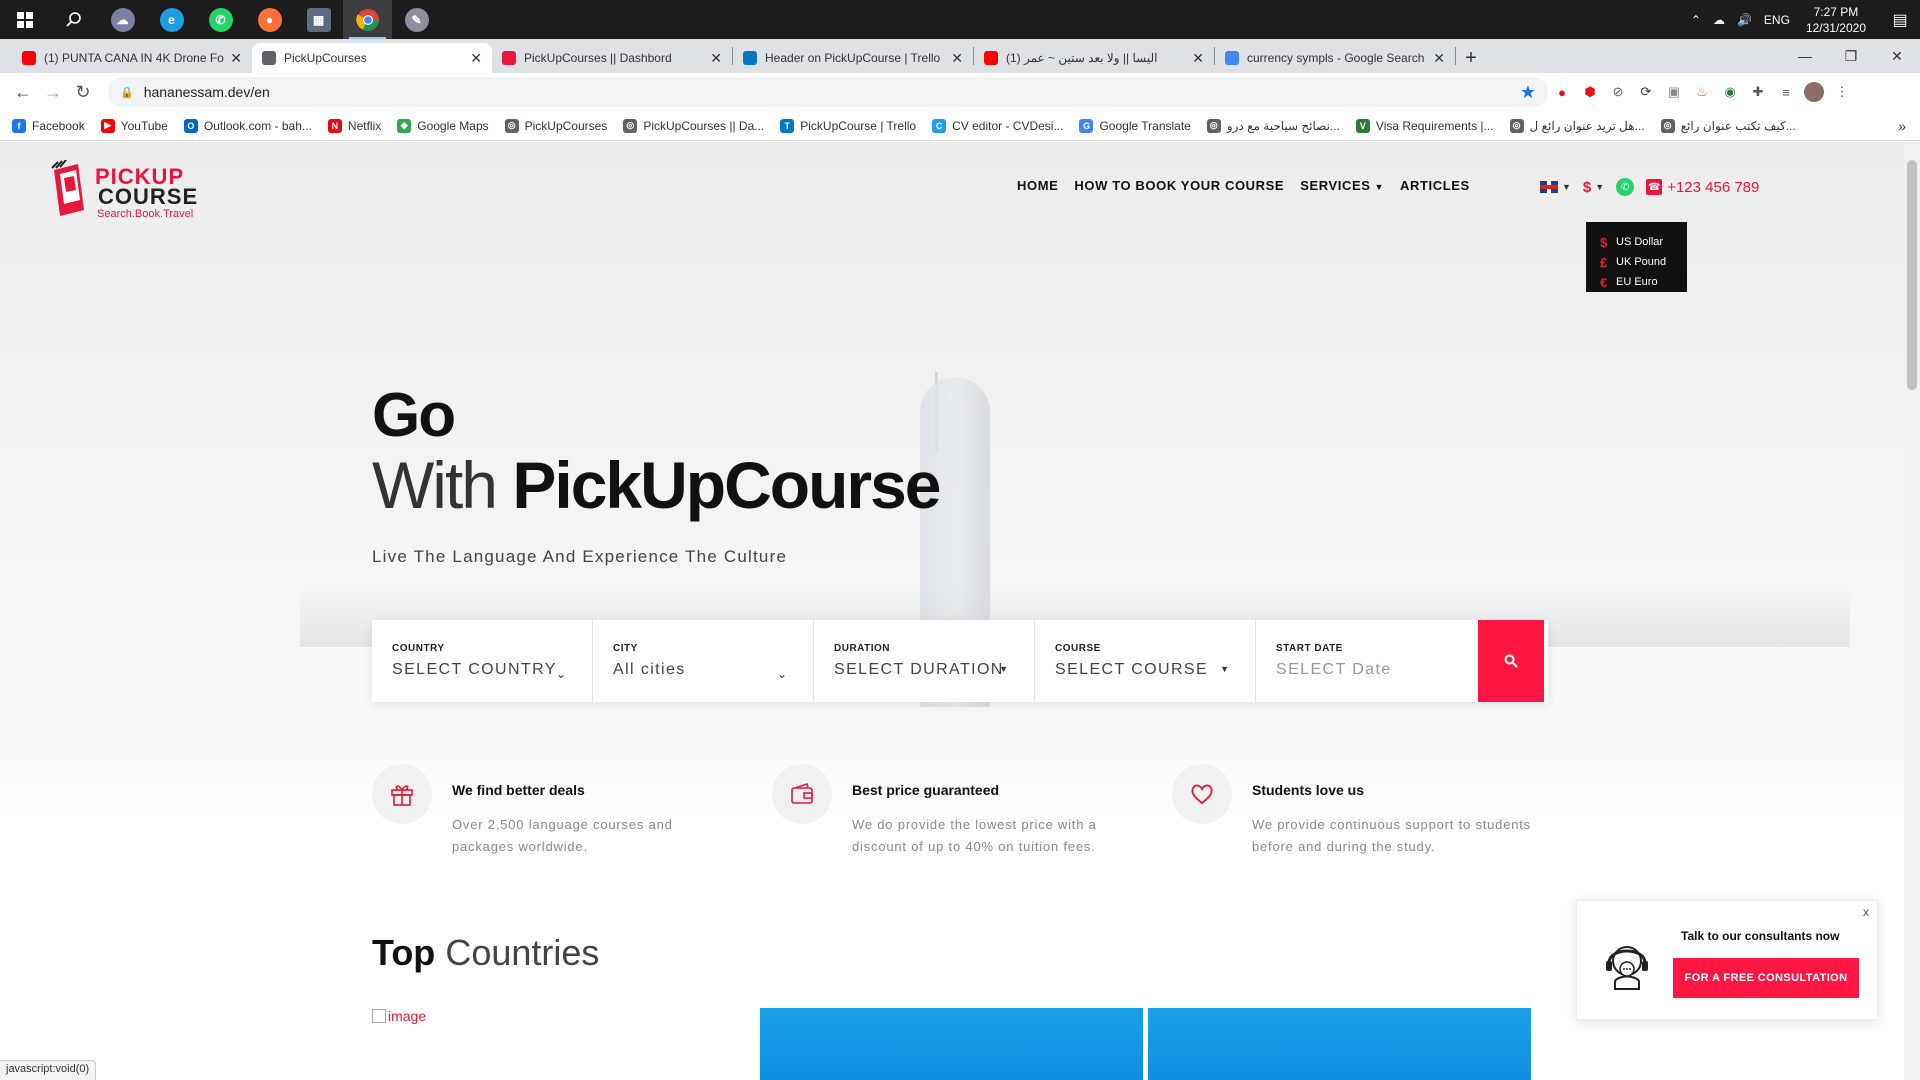 The height and width of the screenshot is (1080, 1920). What do you see at coordinates (1037, 185) in the screenshot?
I see `nav-home: HOME` at bounding box center [1037, 185].